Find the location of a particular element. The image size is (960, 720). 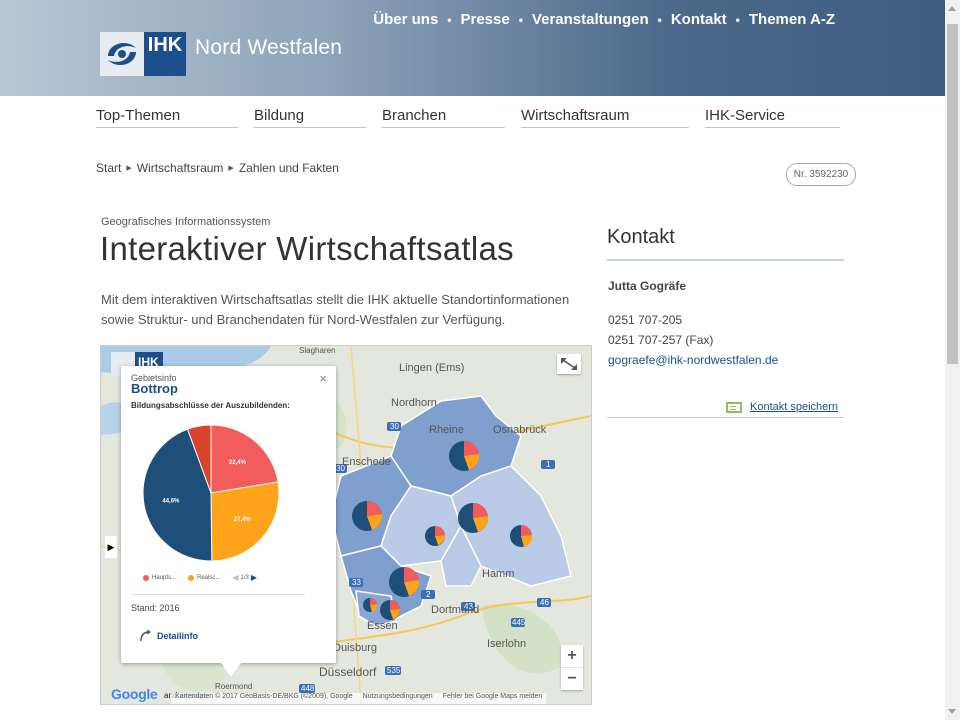

contact-email-link: gograefe@ihk-nordwestfalen.de is located at coordinates (693, 360).